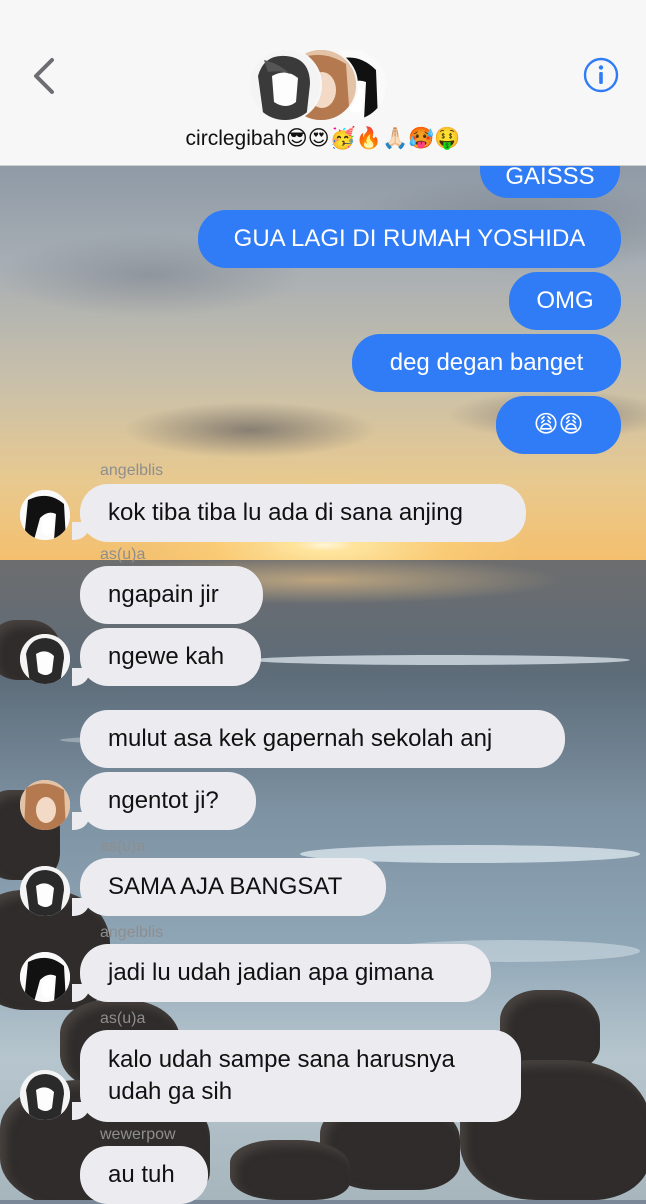  What do you see at coordinates (300, 738) in the screenshot?
I see `message-text: mulut asa kek gapernah sekolah anj` at bounding box center [300, 738].